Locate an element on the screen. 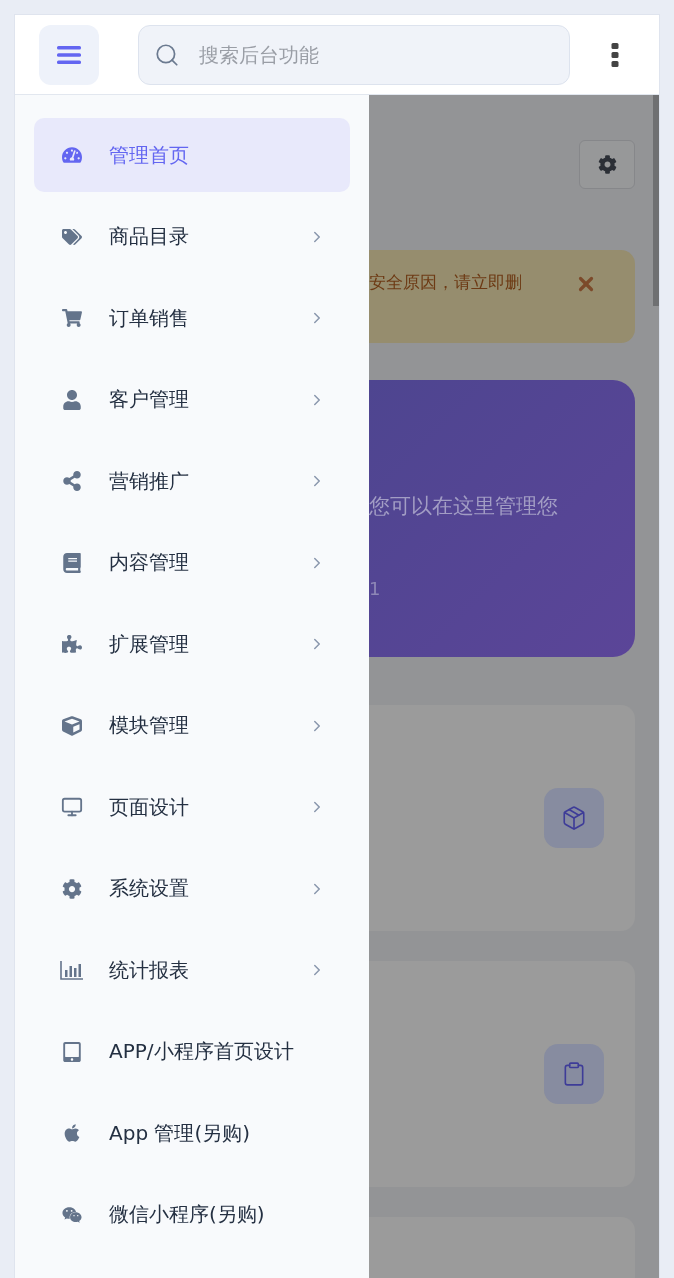 The height and width of the screenshot is (1278, 674). sidebar-item: 模块管理 is located at coordinates (192, 725).